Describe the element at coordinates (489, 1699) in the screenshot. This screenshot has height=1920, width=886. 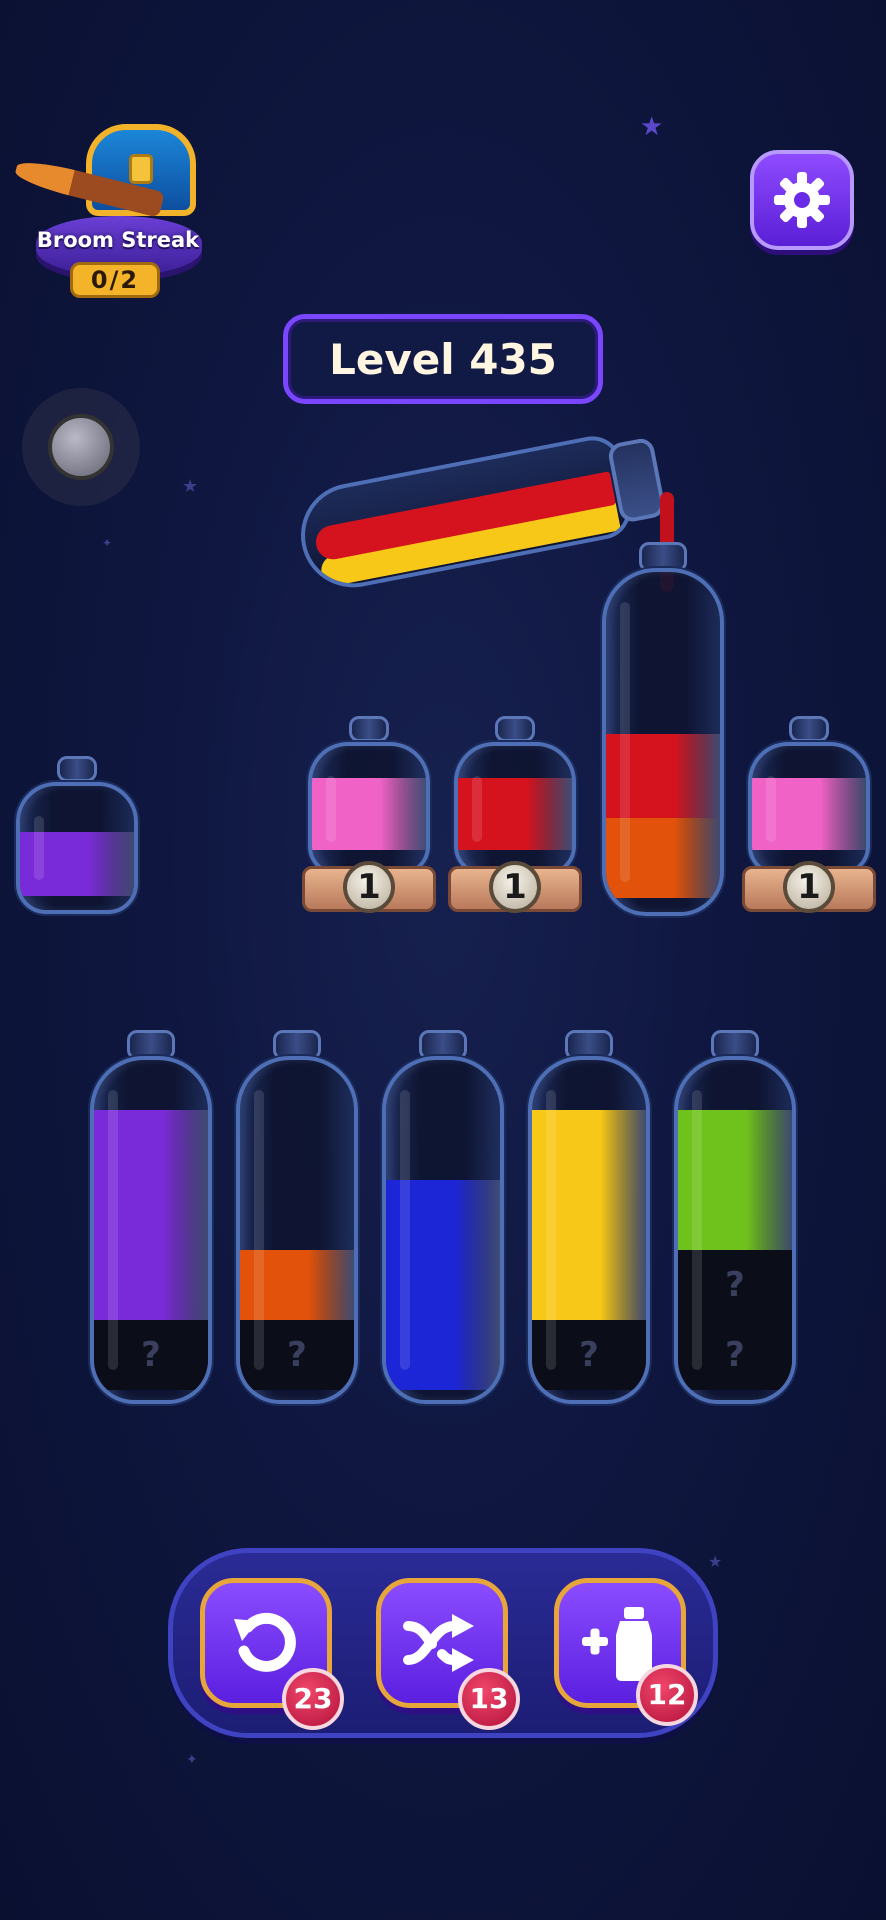
I see `shuffle-count-badge: 13` at that location.